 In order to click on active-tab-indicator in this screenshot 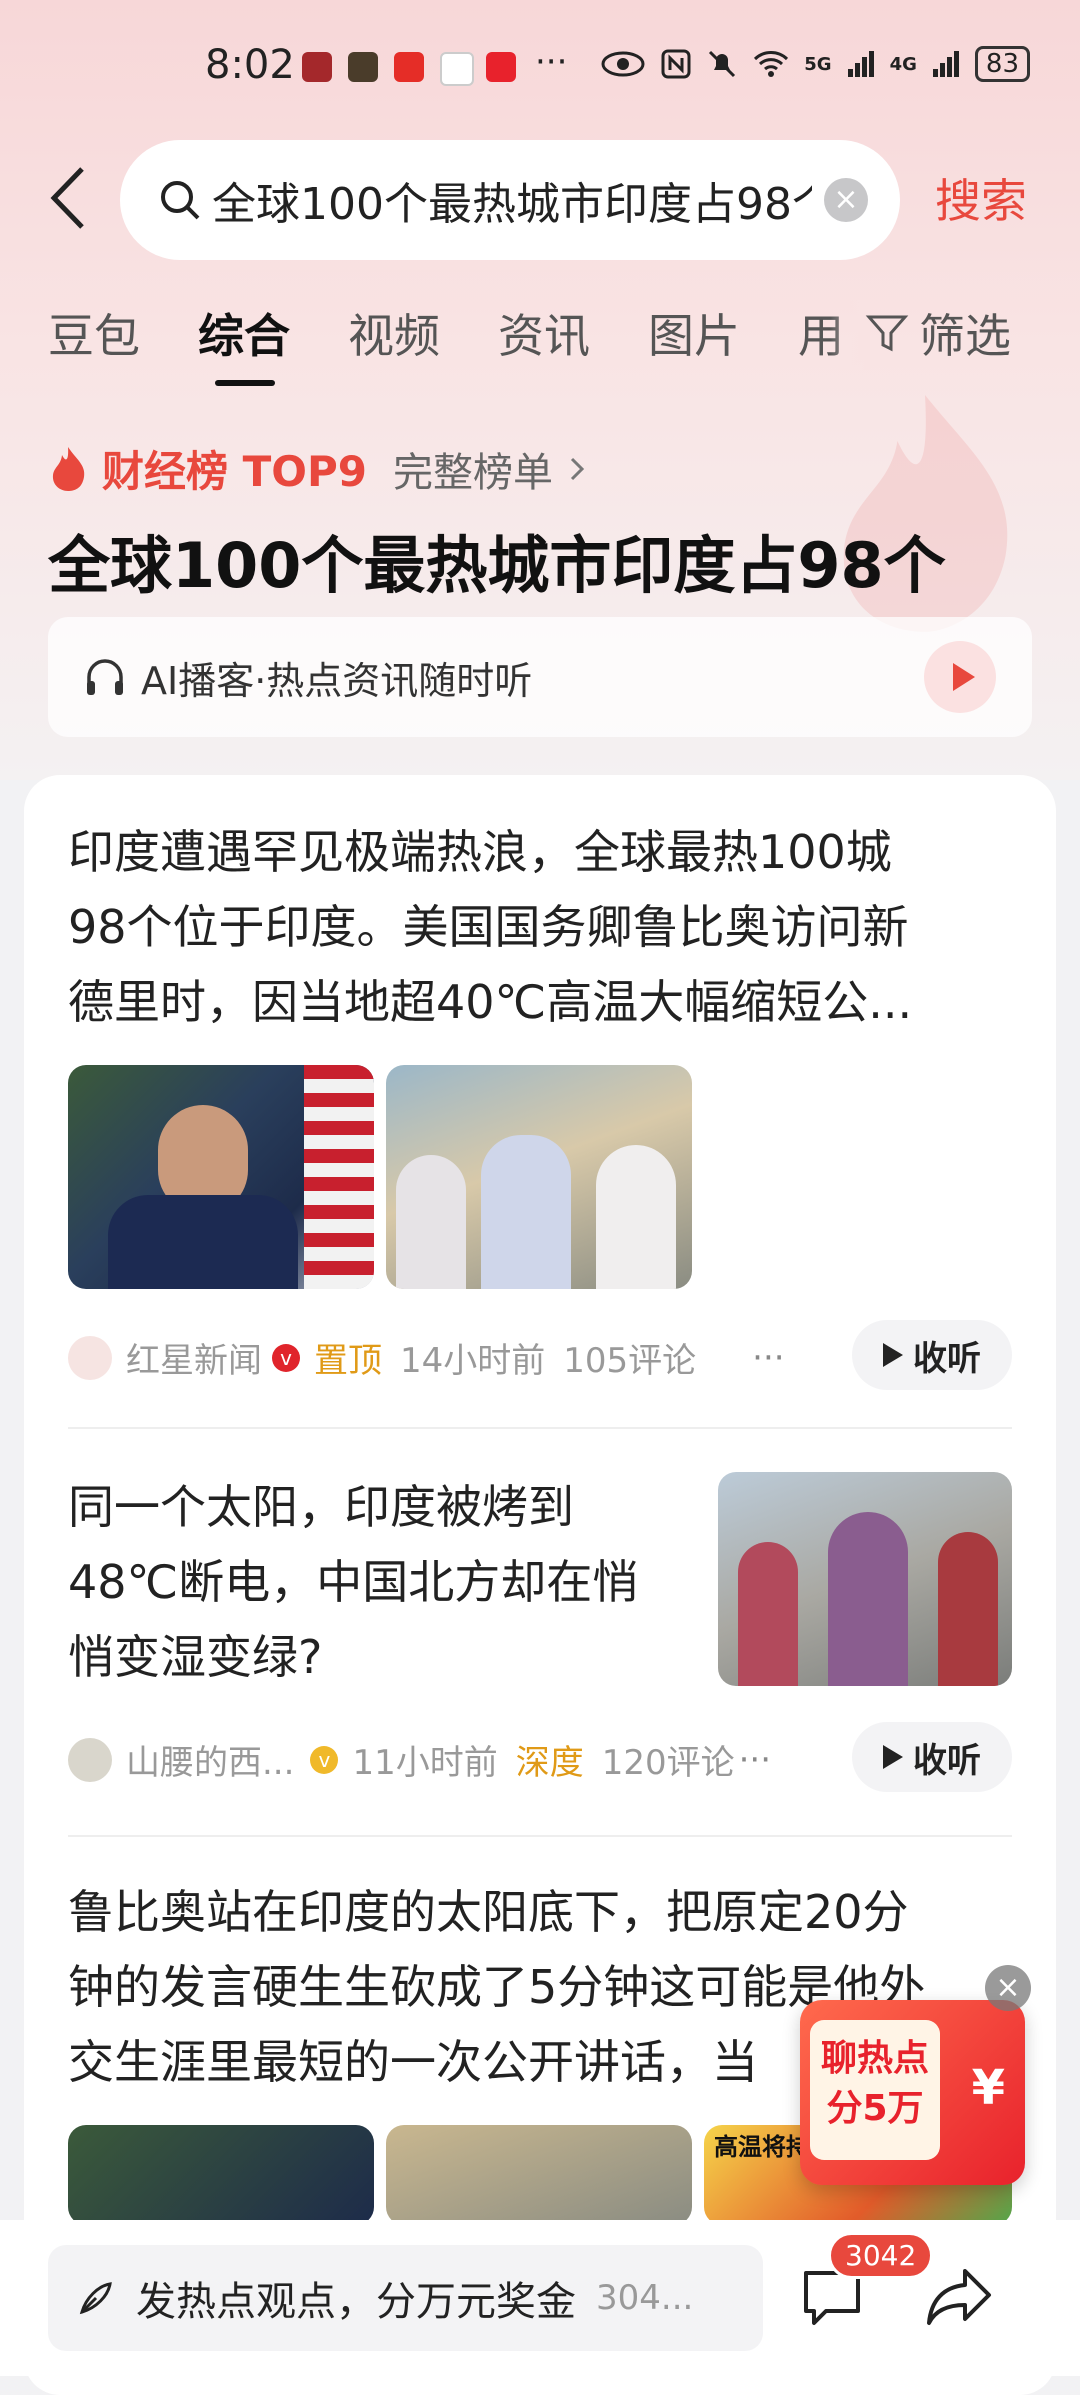, I will do `click(245, 383)`.